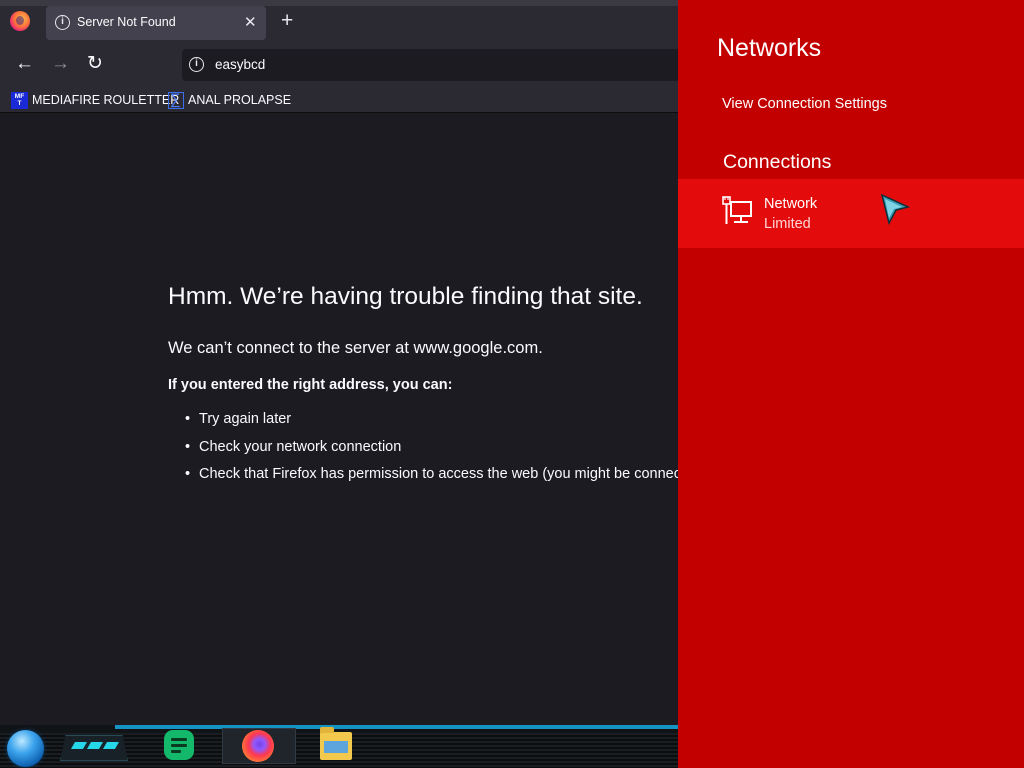 Image resolution: width=1024 pixels, height=768 pixels. I want to click on bookmark-mediafire-rouletter: MF T MEDIAFIRE ROULETTER, so click(95, 100).